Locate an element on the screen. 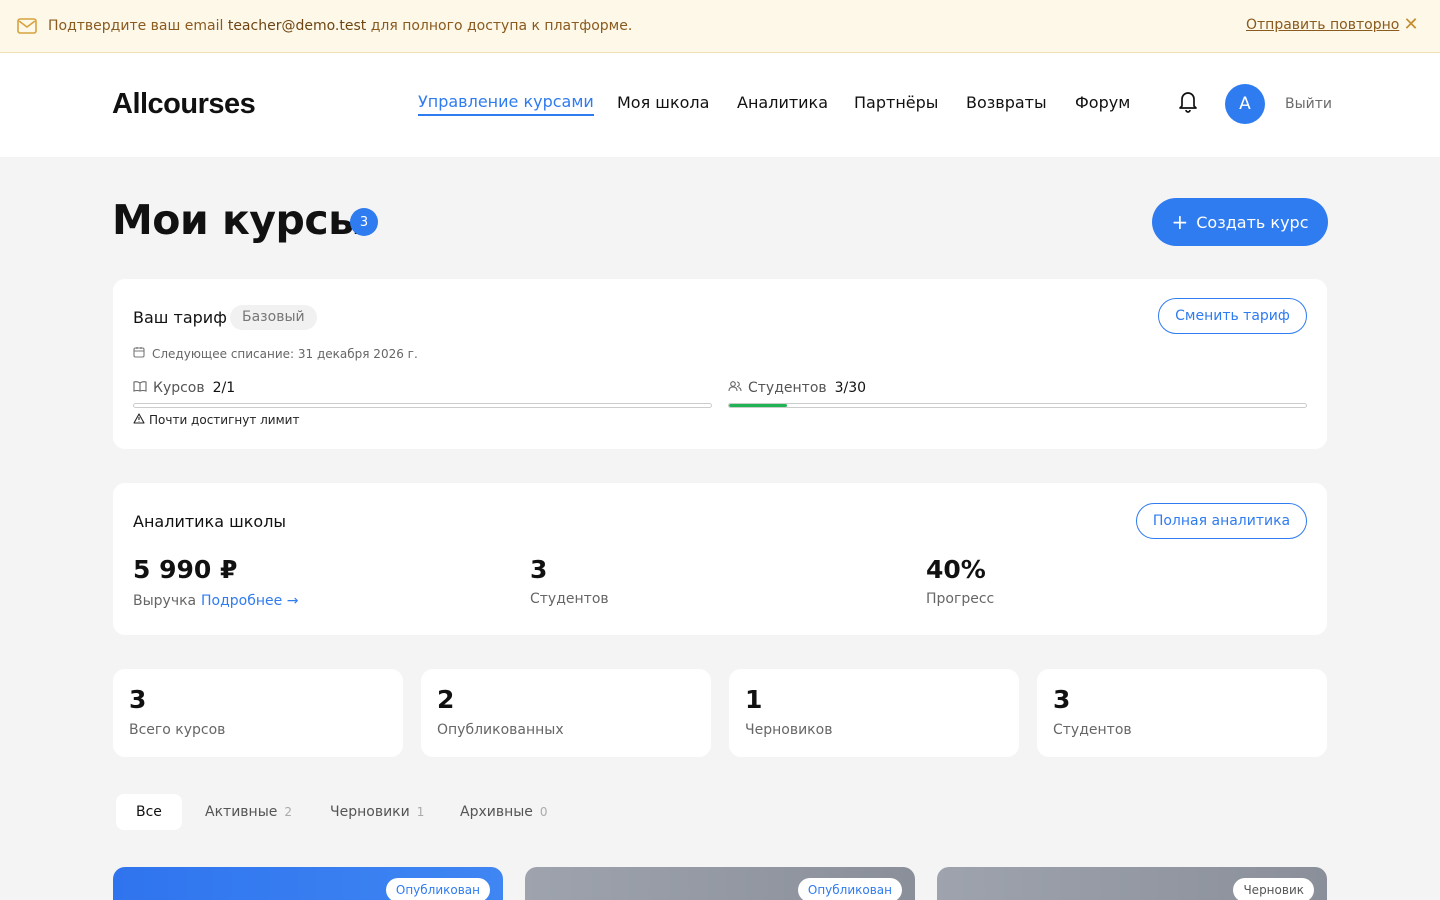 This screenshot has width=1440, height=900. tab-label: Все is located at coordinates (149, 812).